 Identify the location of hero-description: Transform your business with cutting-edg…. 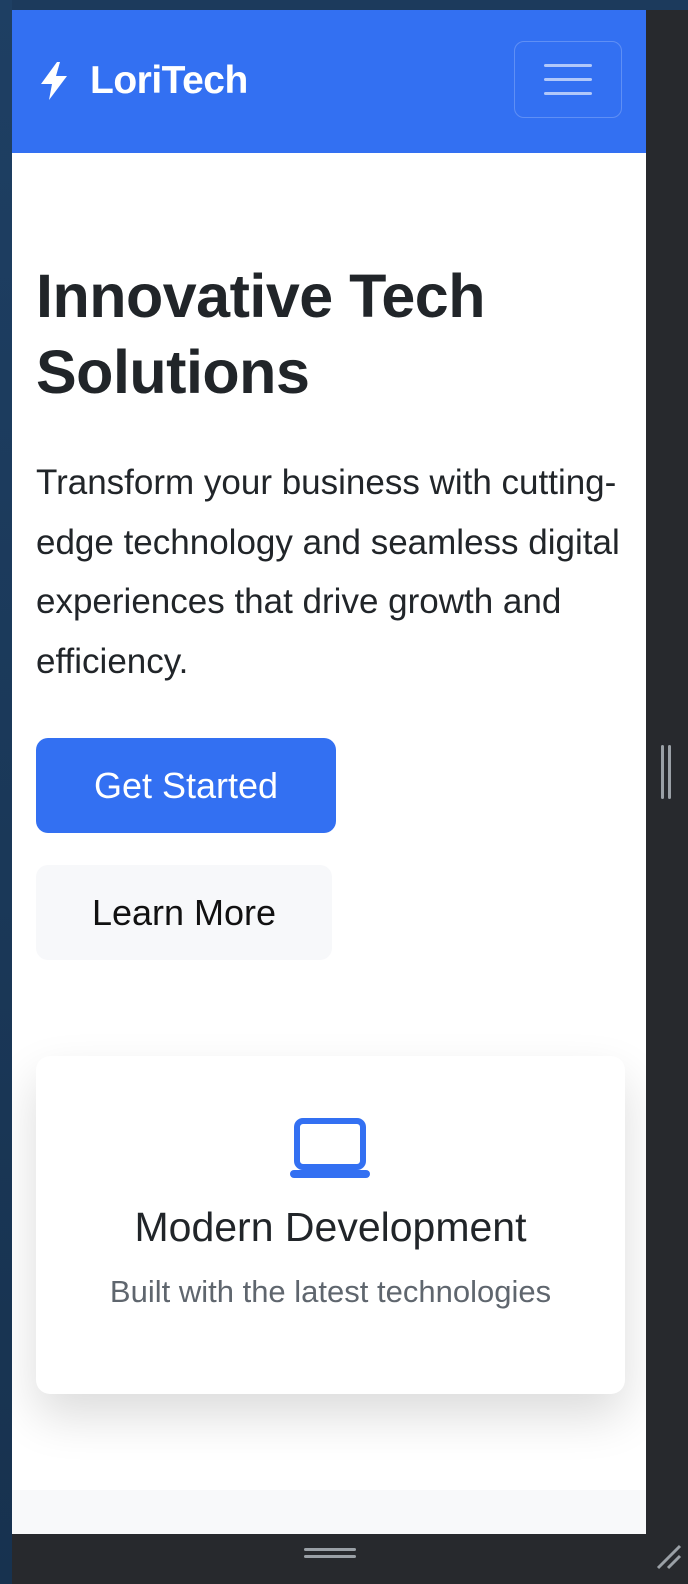
(328, 572).